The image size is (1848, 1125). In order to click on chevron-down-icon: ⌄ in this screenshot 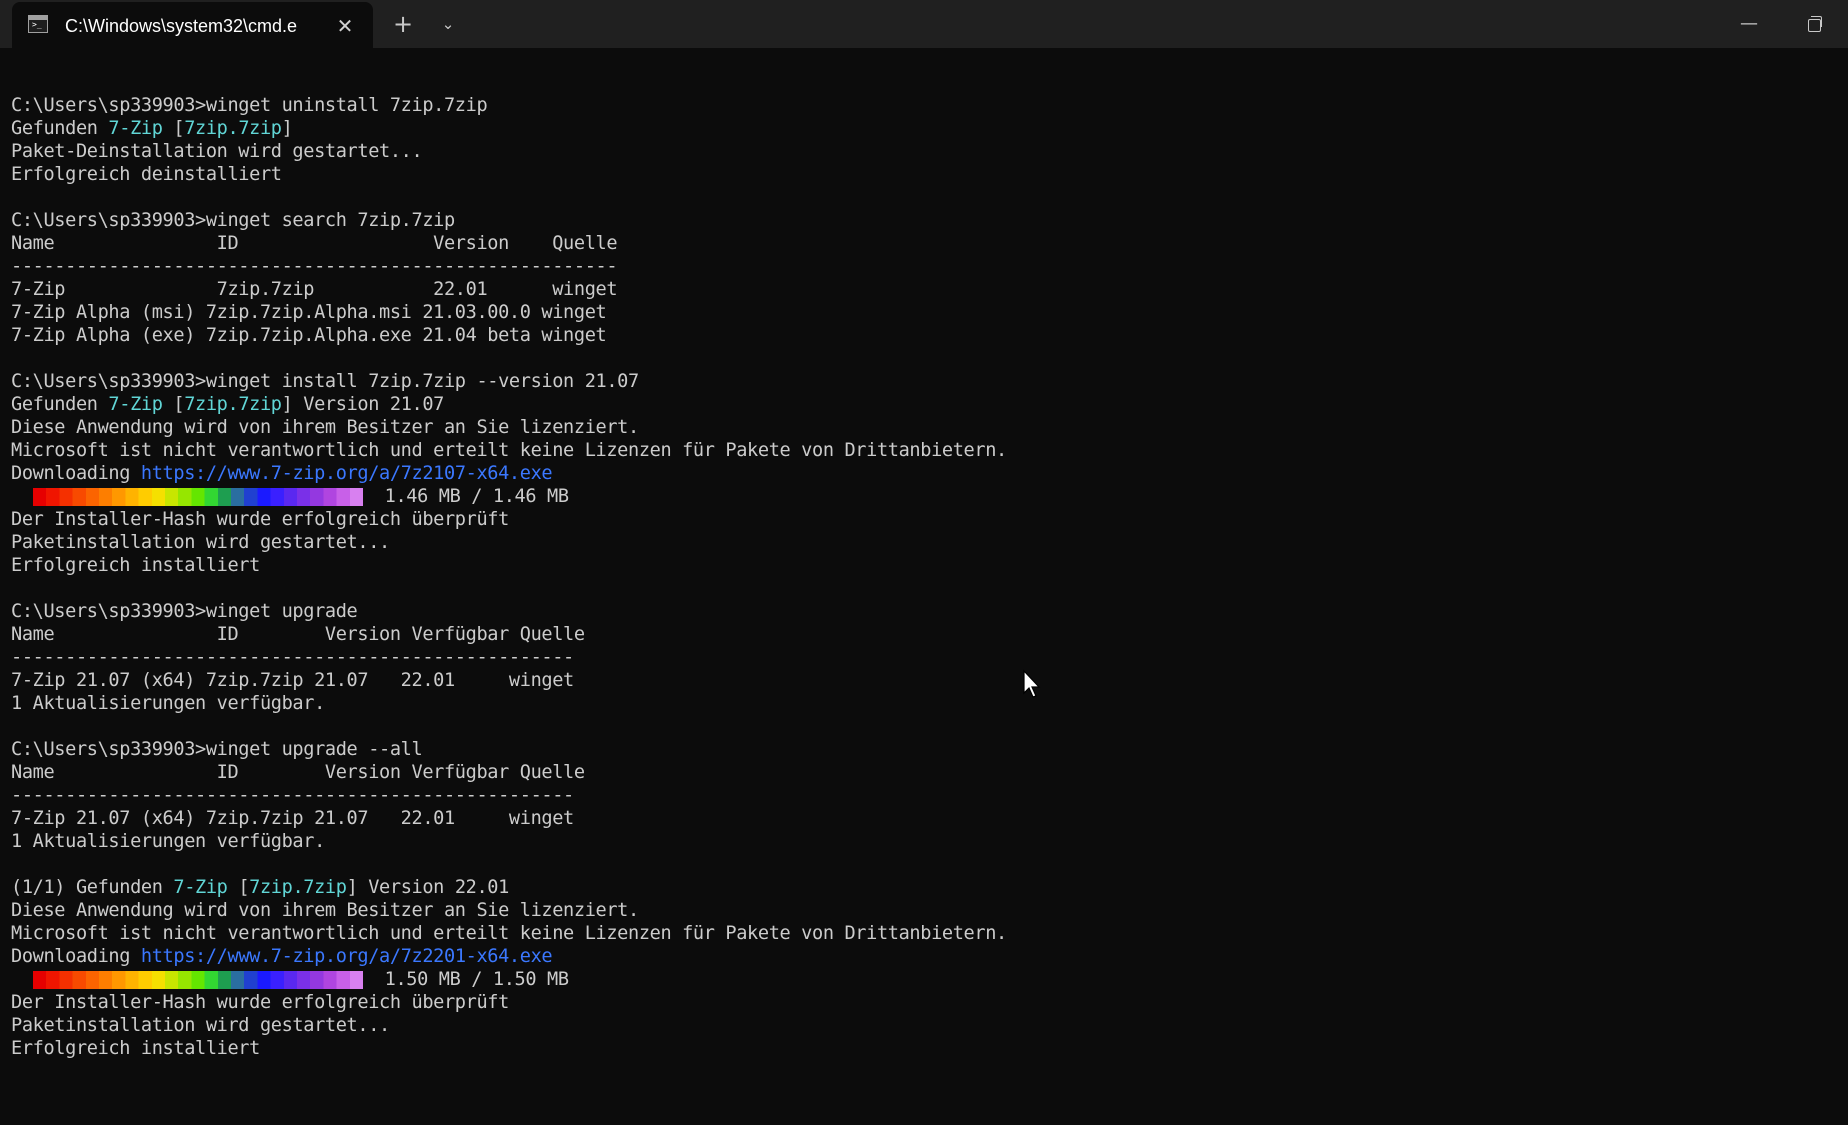, I will do `click(448, 24)`.